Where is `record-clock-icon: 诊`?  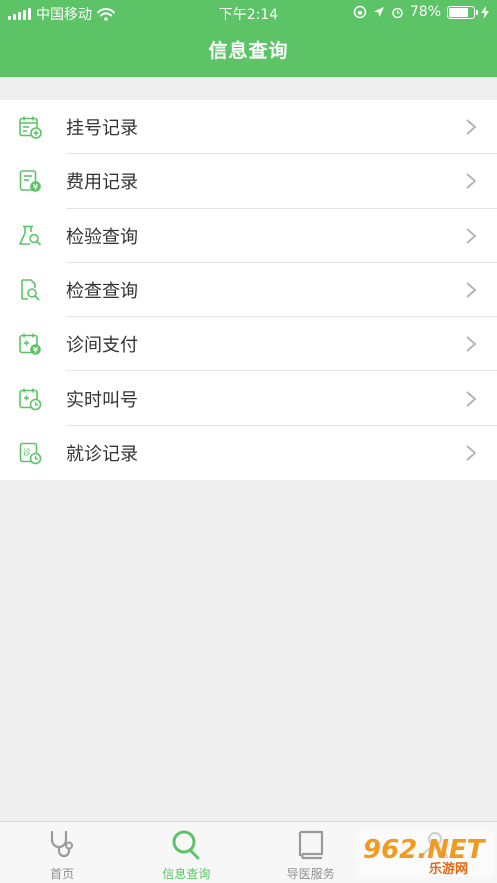 record-clock-icon: 诊 is located at coordinates (30, 453).